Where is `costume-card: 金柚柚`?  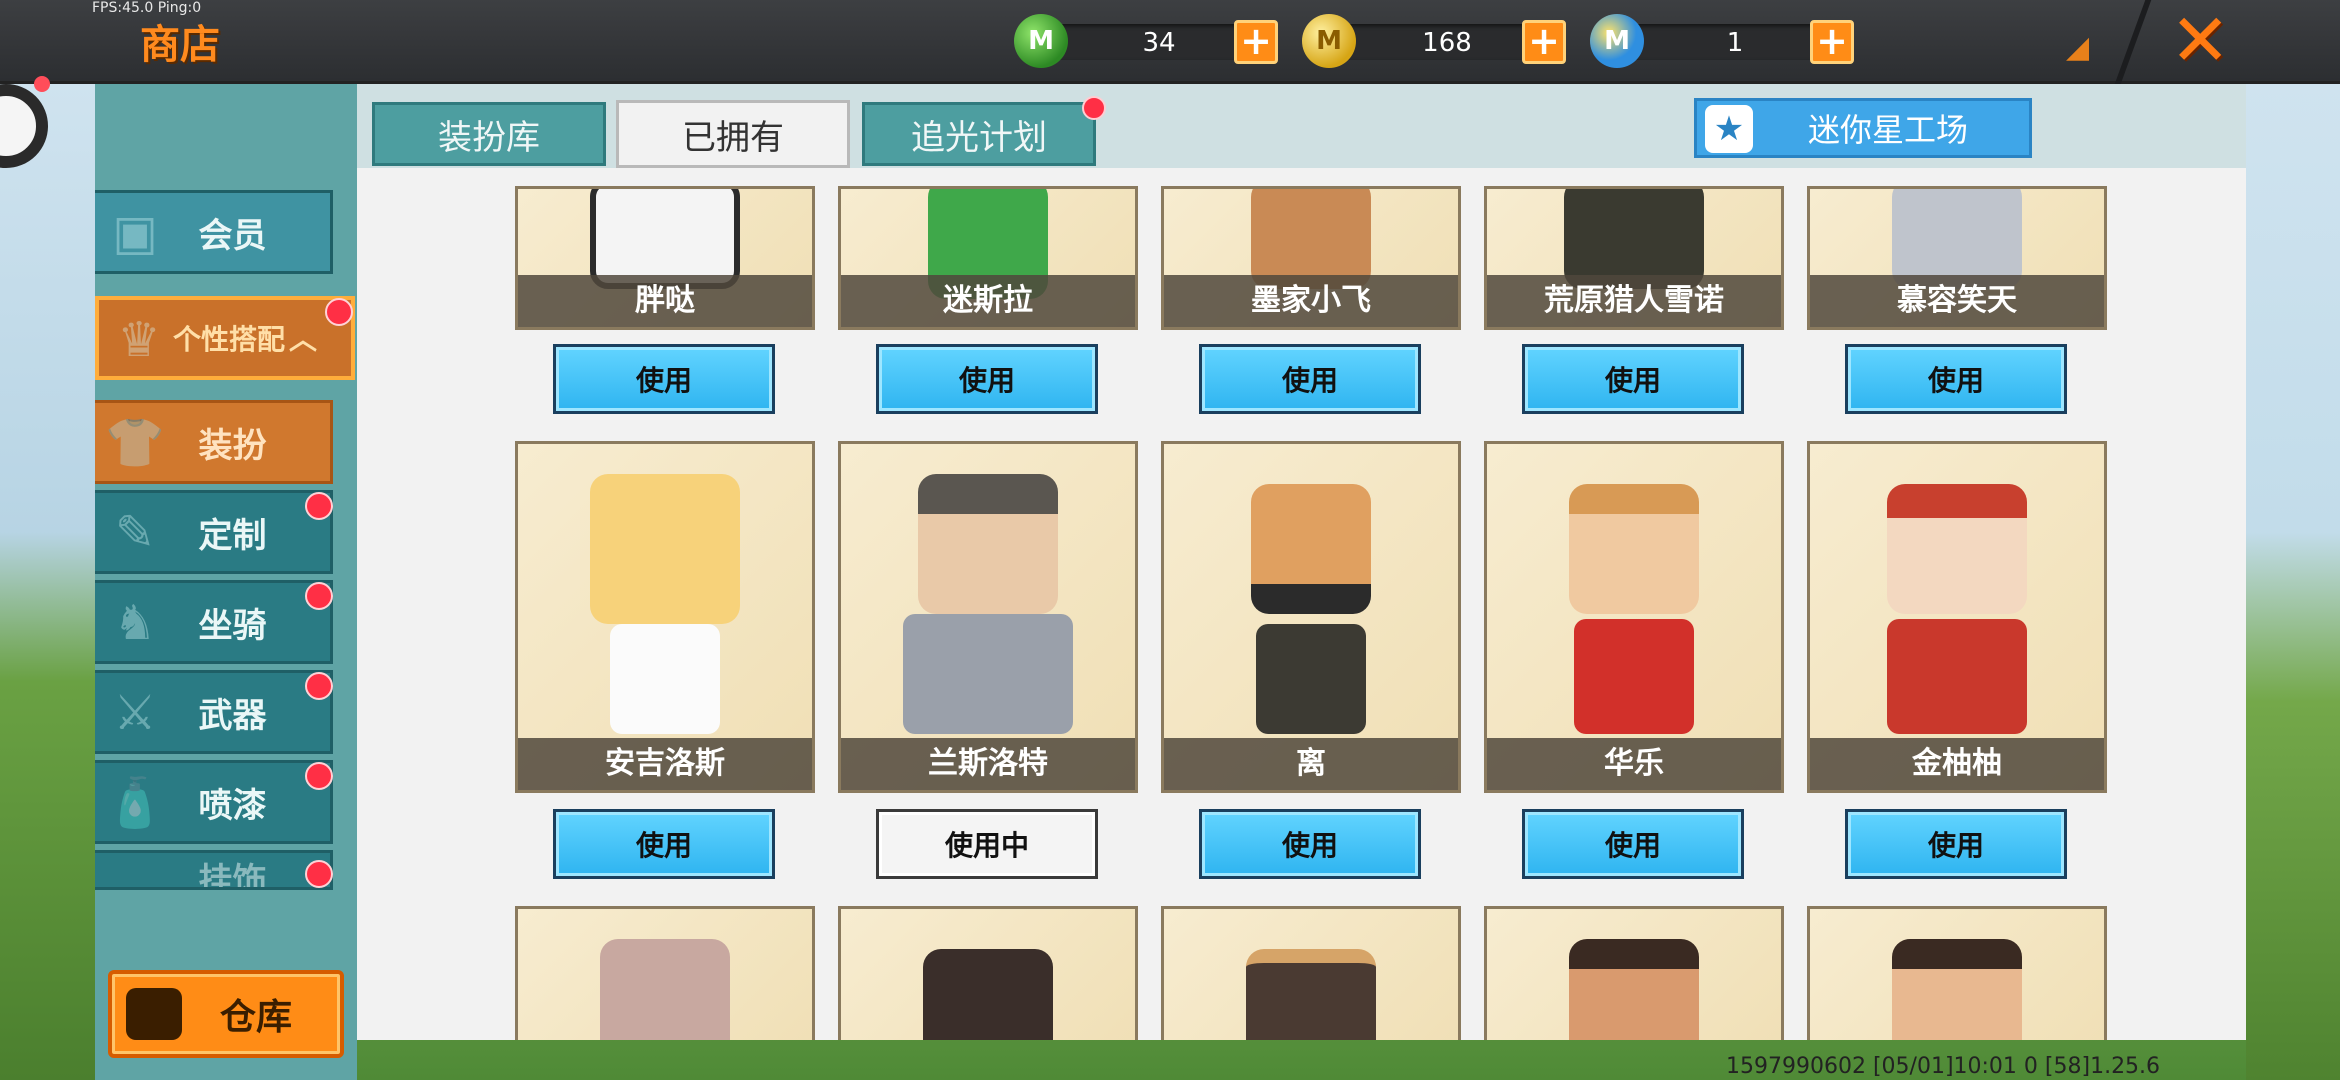 costume-card: 金柚柚 is located at coordinates (1957, 617).